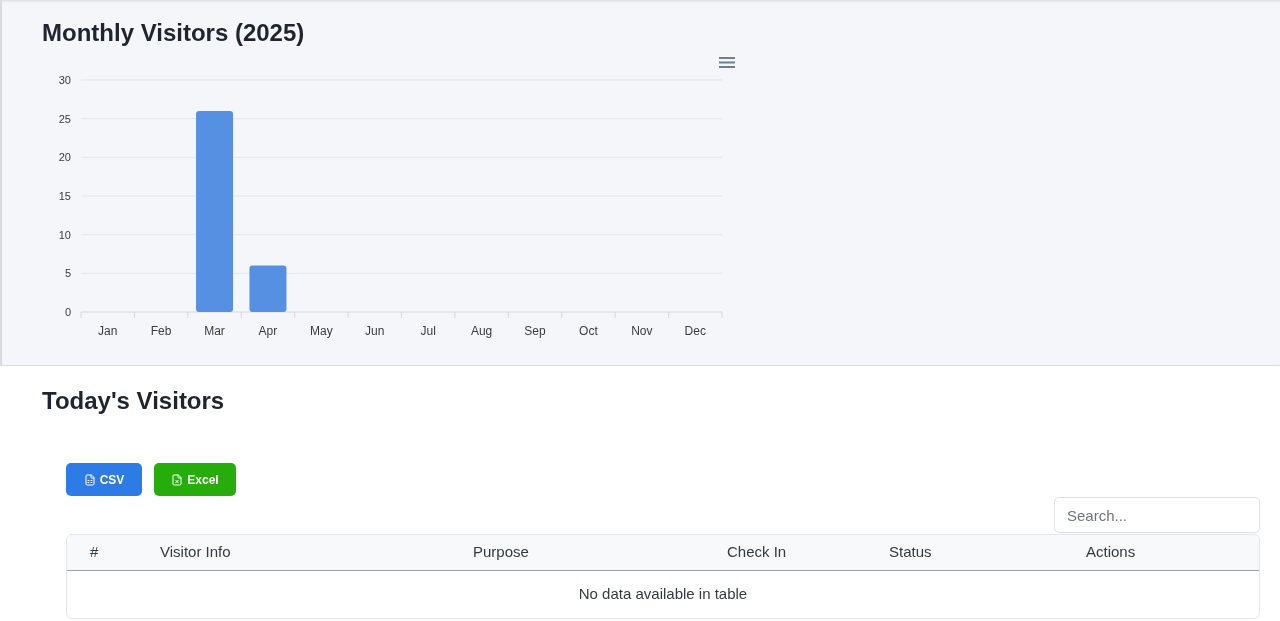 The width and height of the screenshot is (1280, 621). Describe the element at coordinates (577, 552) in the screenshot. I see `column-header: Purpose` at that location.